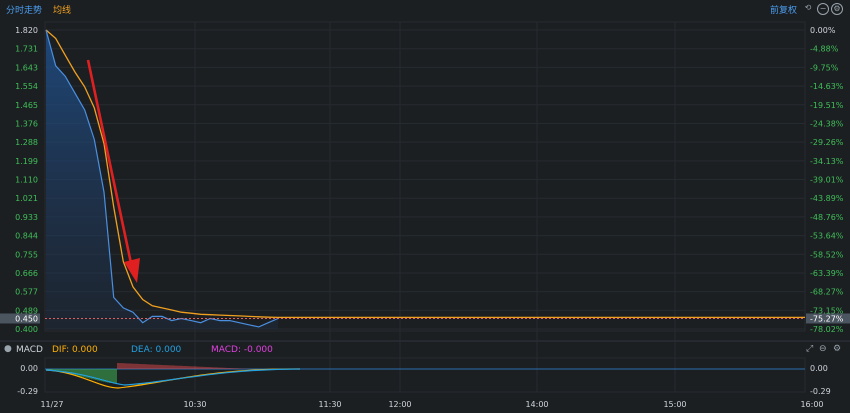 The height and width of the screenshot is (413, 850). What do you see at coordinates (783, 9) in the screenshot?
I see `adjust-button: 前复权` at bounding box center [783, 9].